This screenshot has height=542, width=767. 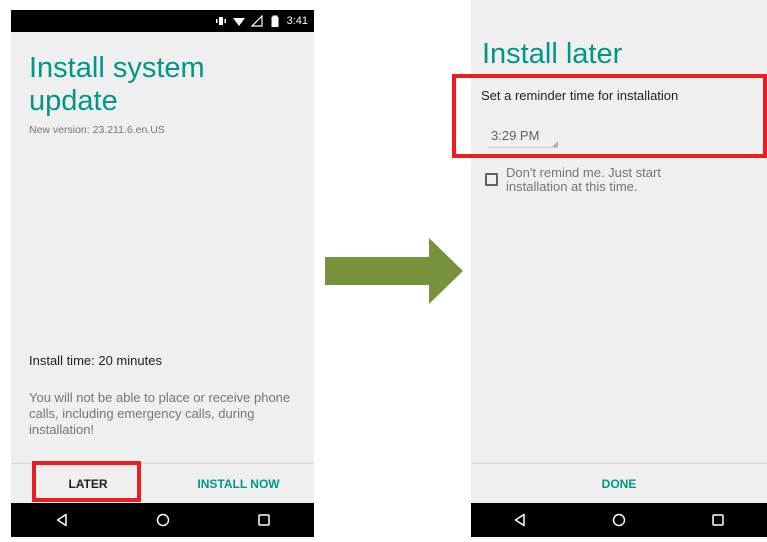 I want to click on later-highlight-box, so click(x=86, y=481).